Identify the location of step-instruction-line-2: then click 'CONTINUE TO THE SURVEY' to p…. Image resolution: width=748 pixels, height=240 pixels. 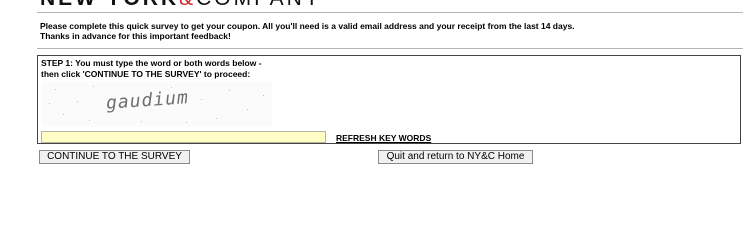
(146, 73).